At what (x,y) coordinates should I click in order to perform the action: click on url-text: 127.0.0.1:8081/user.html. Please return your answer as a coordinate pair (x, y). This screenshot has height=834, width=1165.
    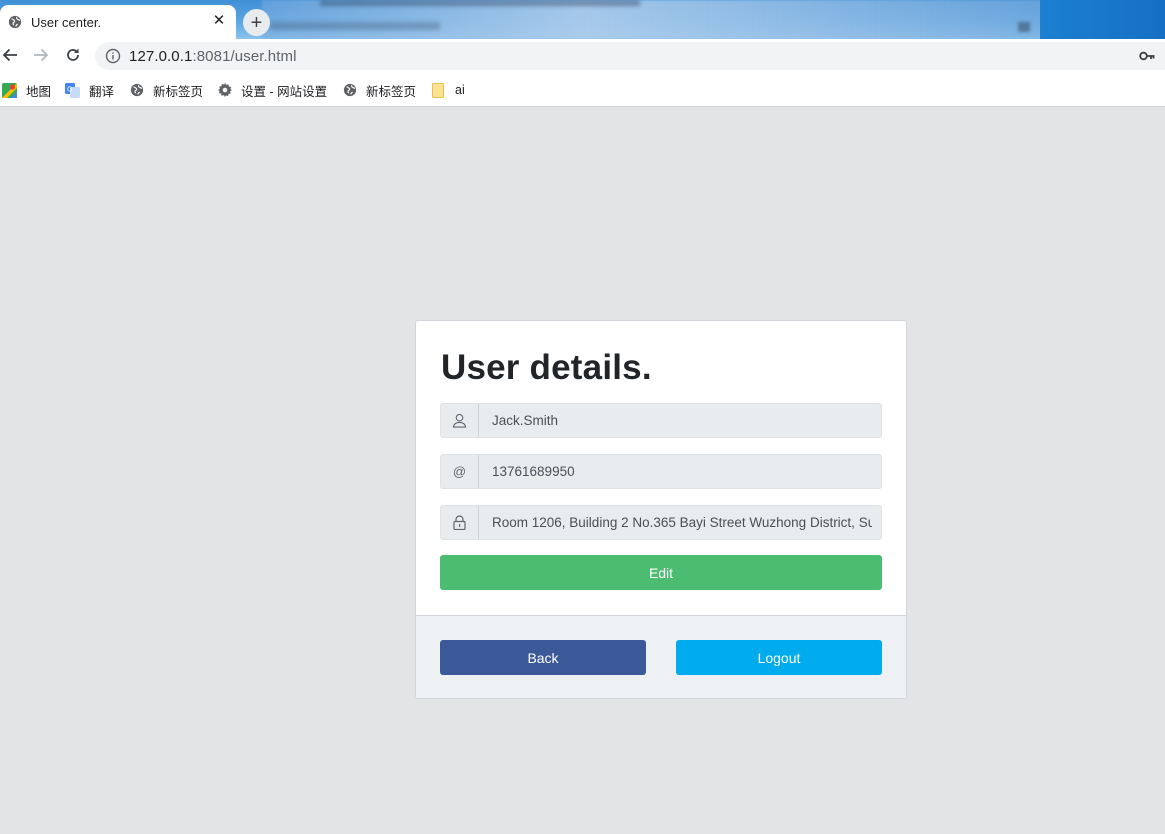
    Looking at the image, I should click on (213, 56).